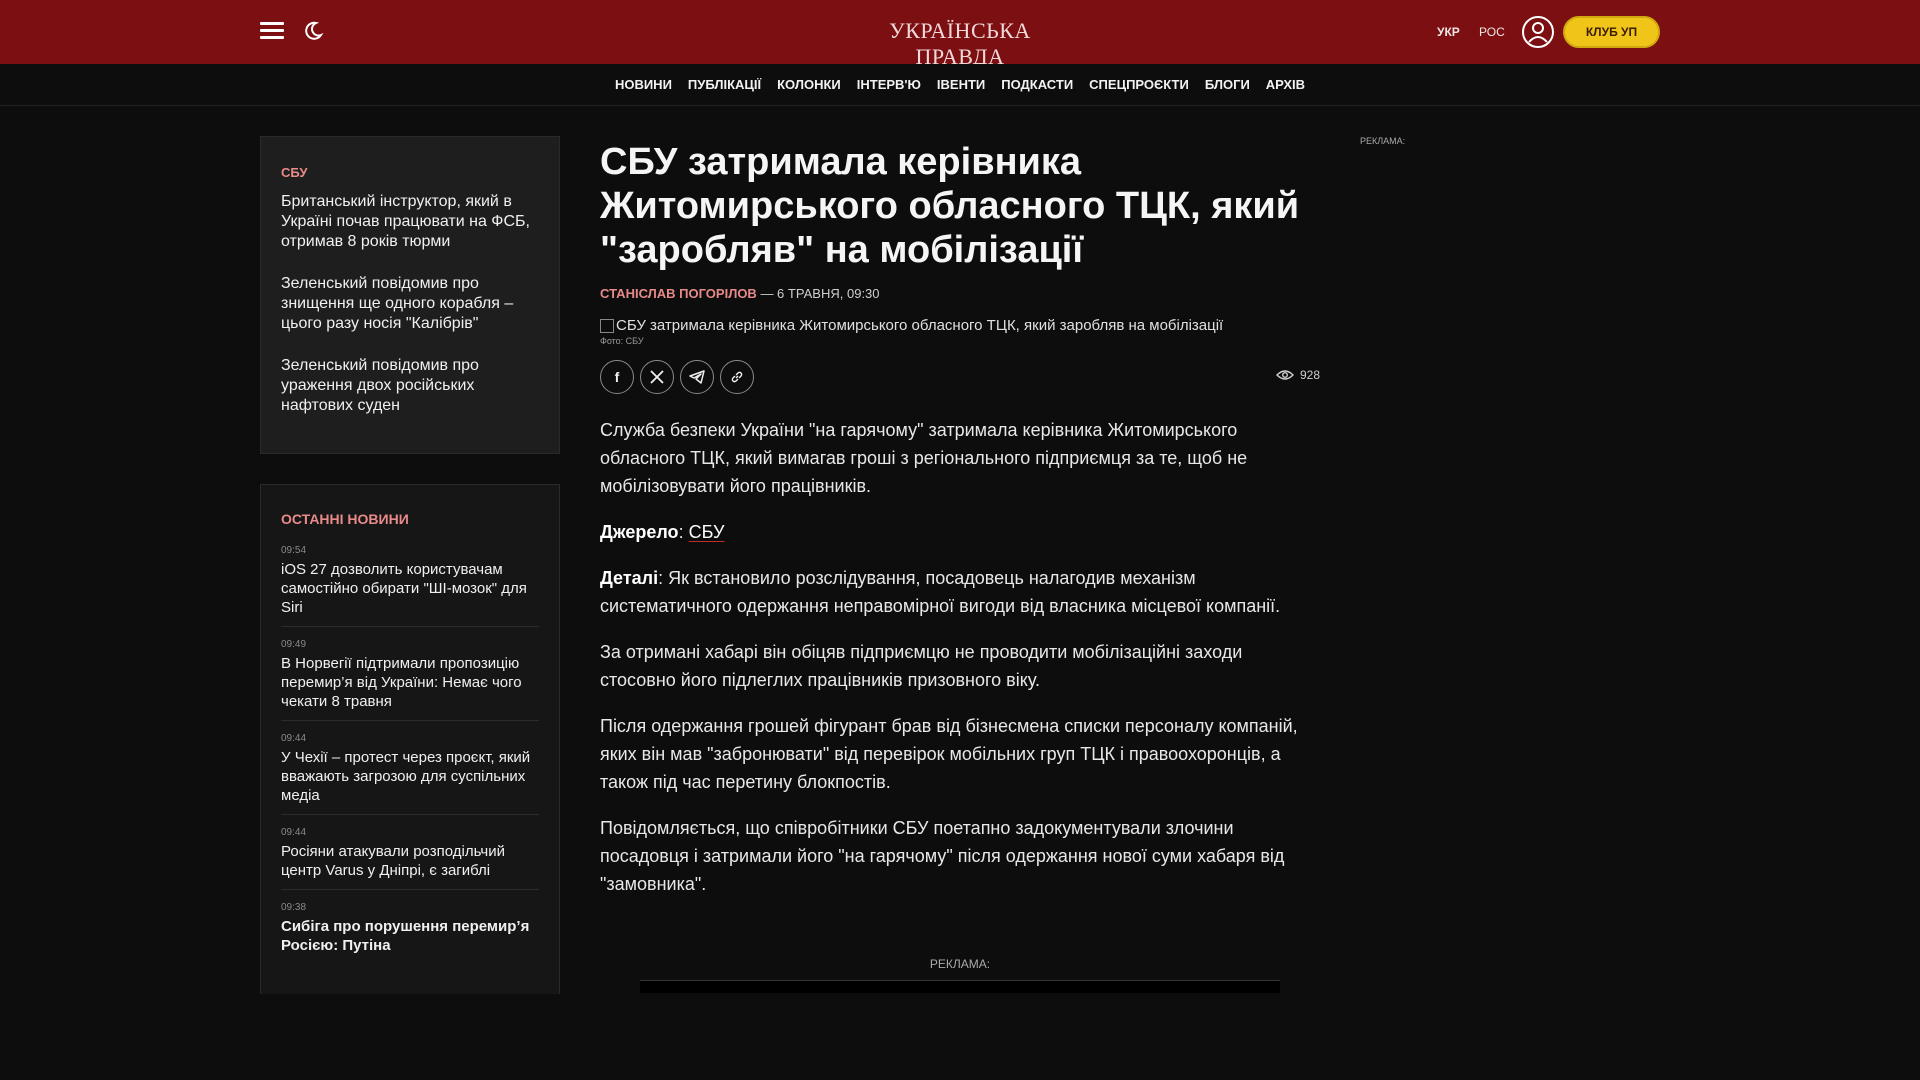 The height and width of the screenshot is (1080, 1920). What do you see at coordinates (678, 293) in the screenshot?
I see `author-link: СТАНІСЛАВ ПОГОРІЛОВ` at bounding box center [678, 293].